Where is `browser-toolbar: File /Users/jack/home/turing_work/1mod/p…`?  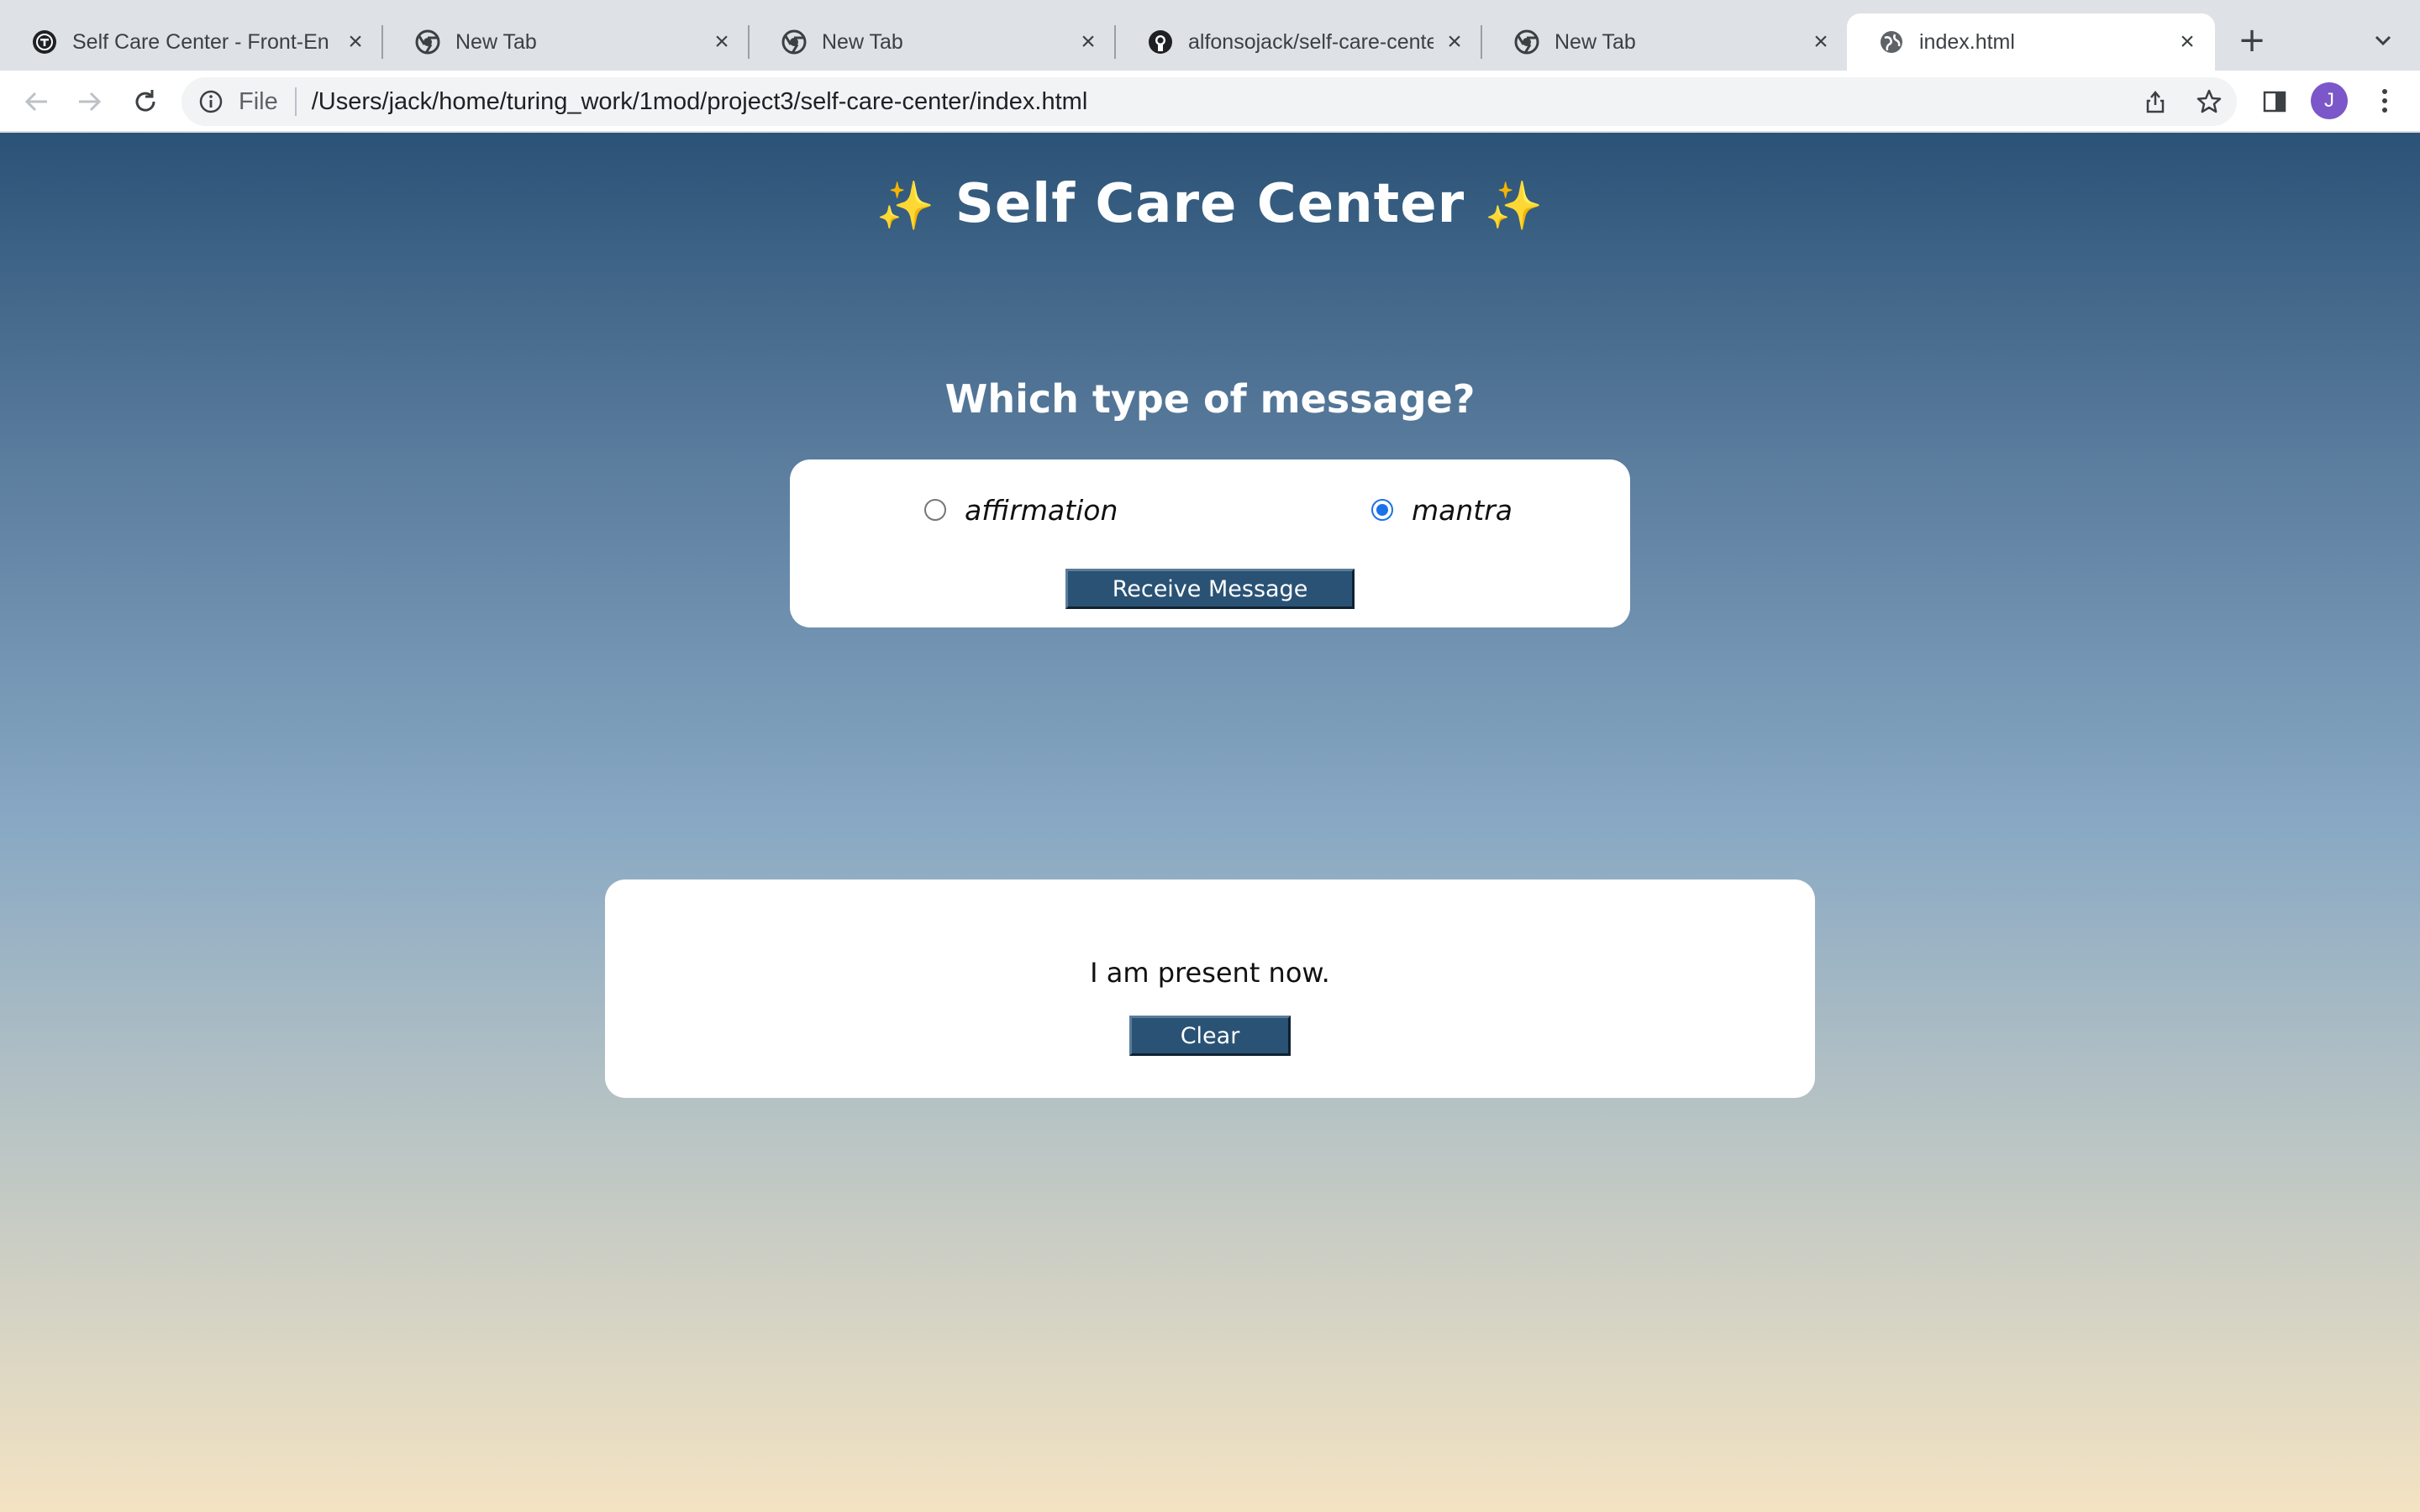 browser-toolbar: File /Users/jack/home/turing_work/1mod/p… is located at coordinates (1210, 102).